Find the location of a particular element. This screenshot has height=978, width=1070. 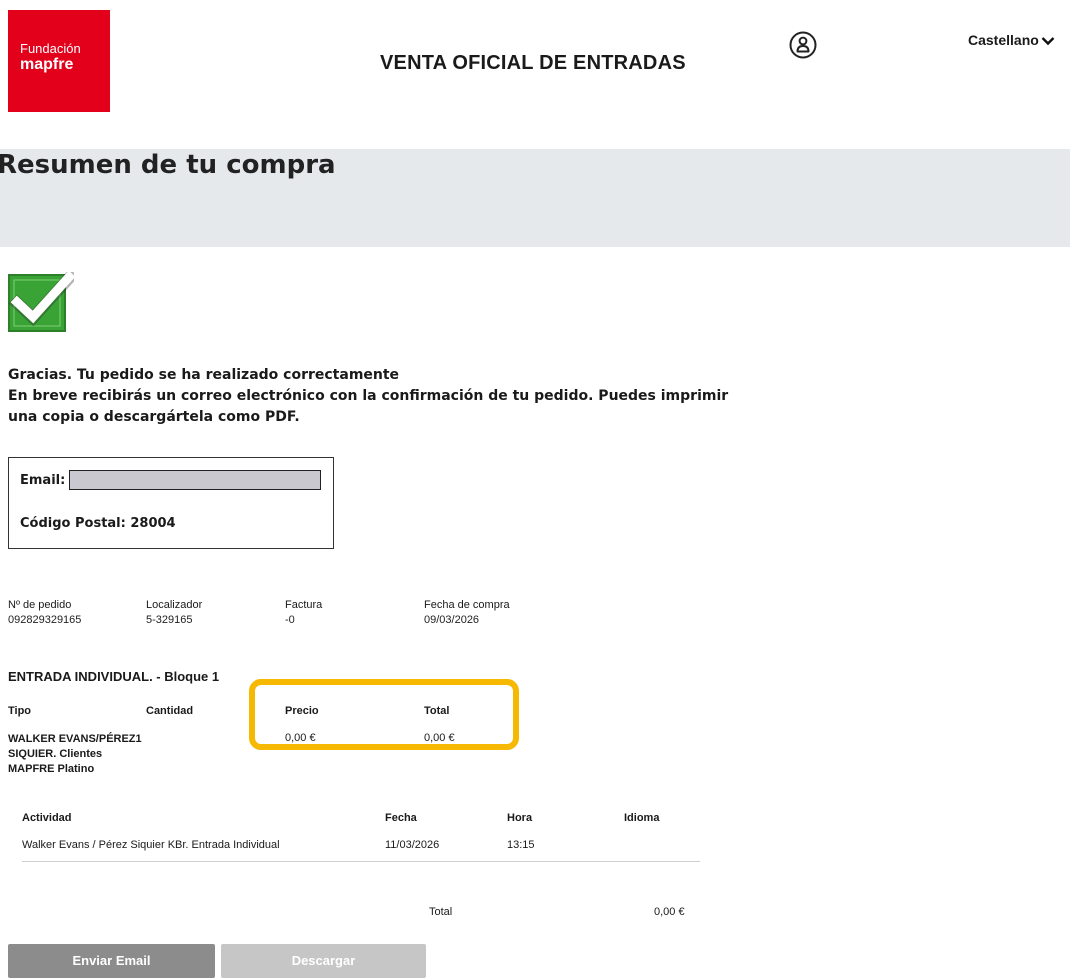

hora-header: Hora is located at coordinates (520, 818).